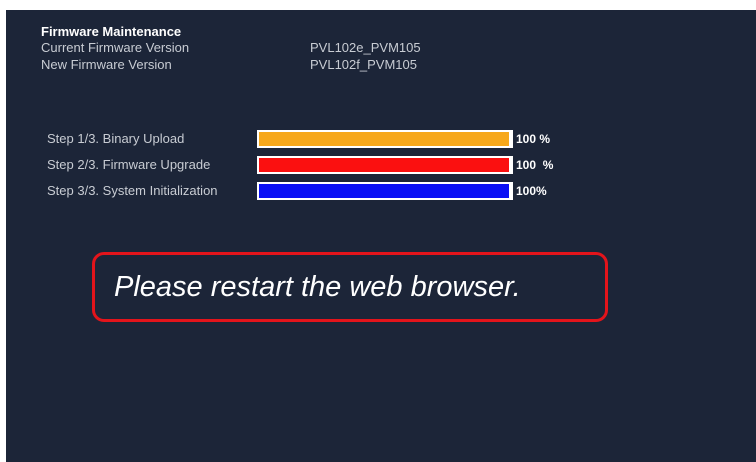  I want to click on restart-message: Please restart the web browser., so click(317, 286).